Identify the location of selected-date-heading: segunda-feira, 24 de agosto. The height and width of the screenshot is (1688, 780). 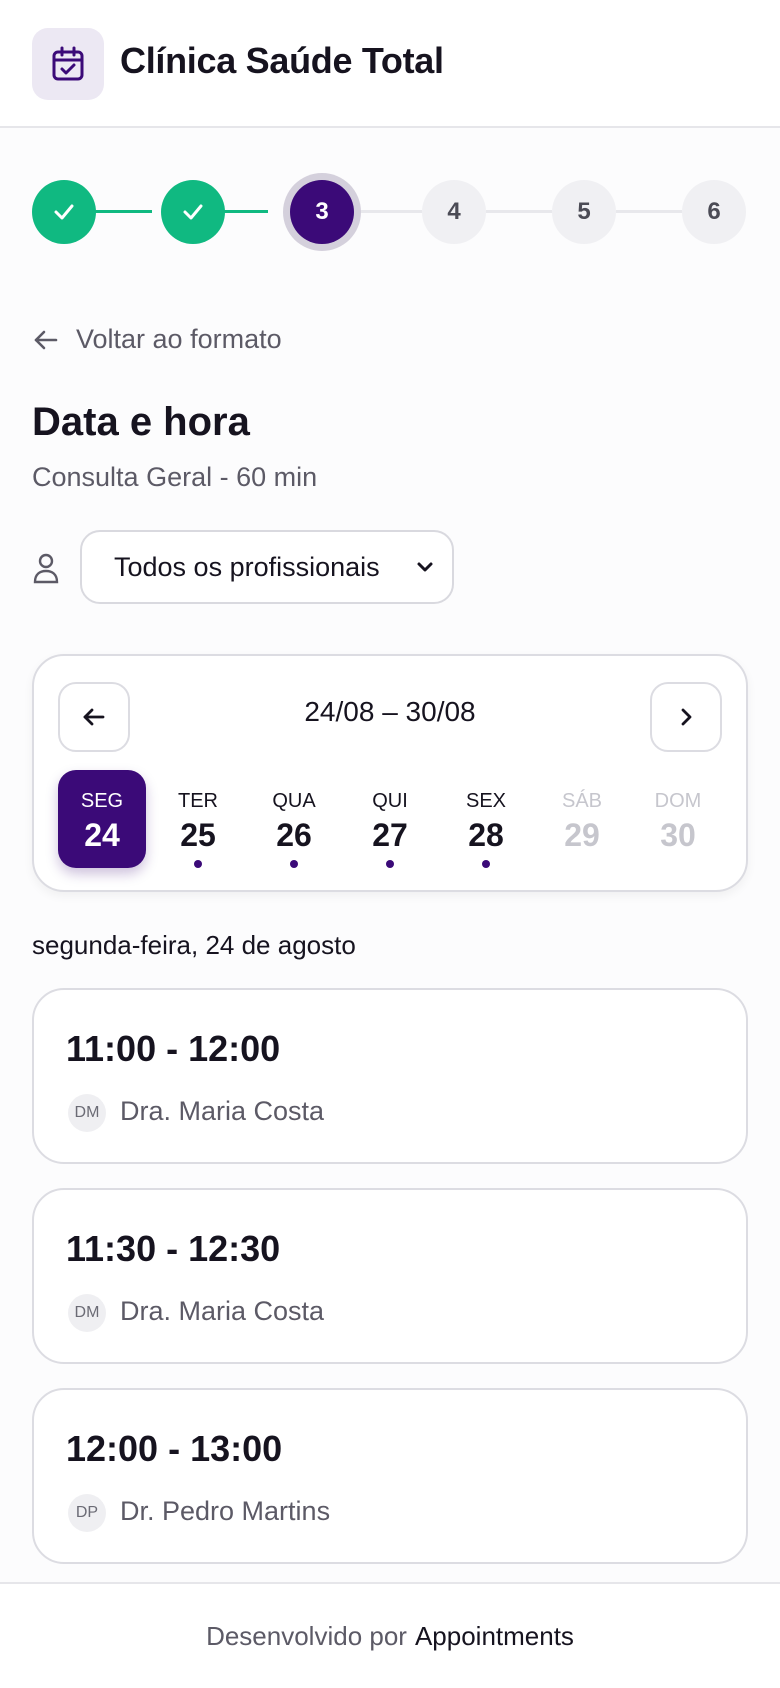
(194, 945).